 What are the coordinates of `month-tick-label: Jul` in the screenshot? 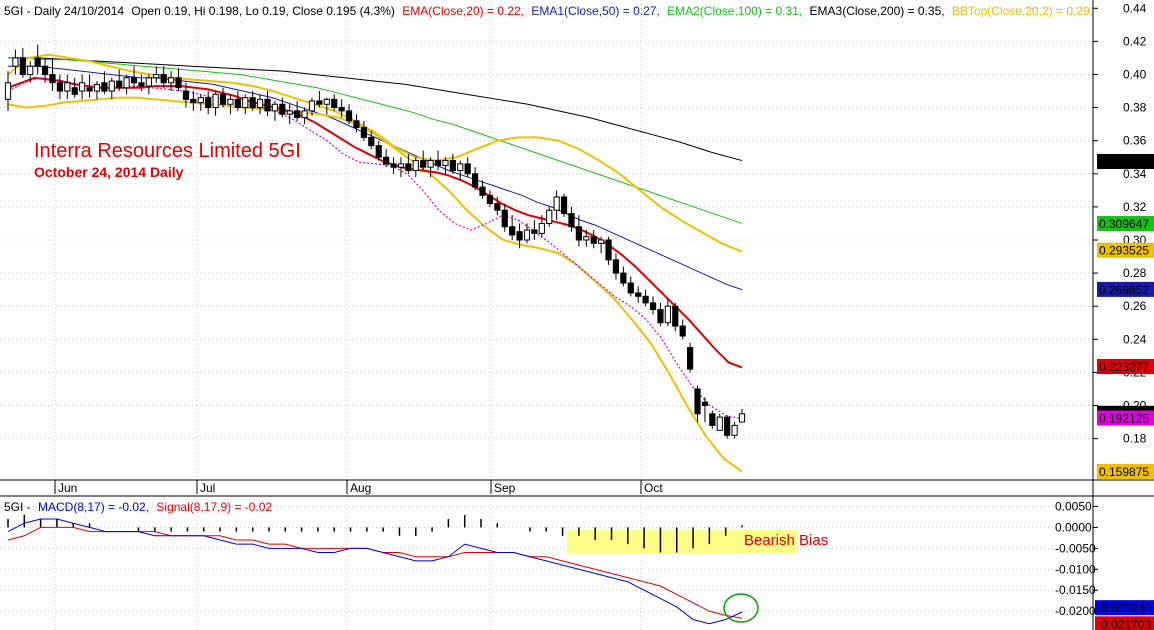 It's located at (207, 488).